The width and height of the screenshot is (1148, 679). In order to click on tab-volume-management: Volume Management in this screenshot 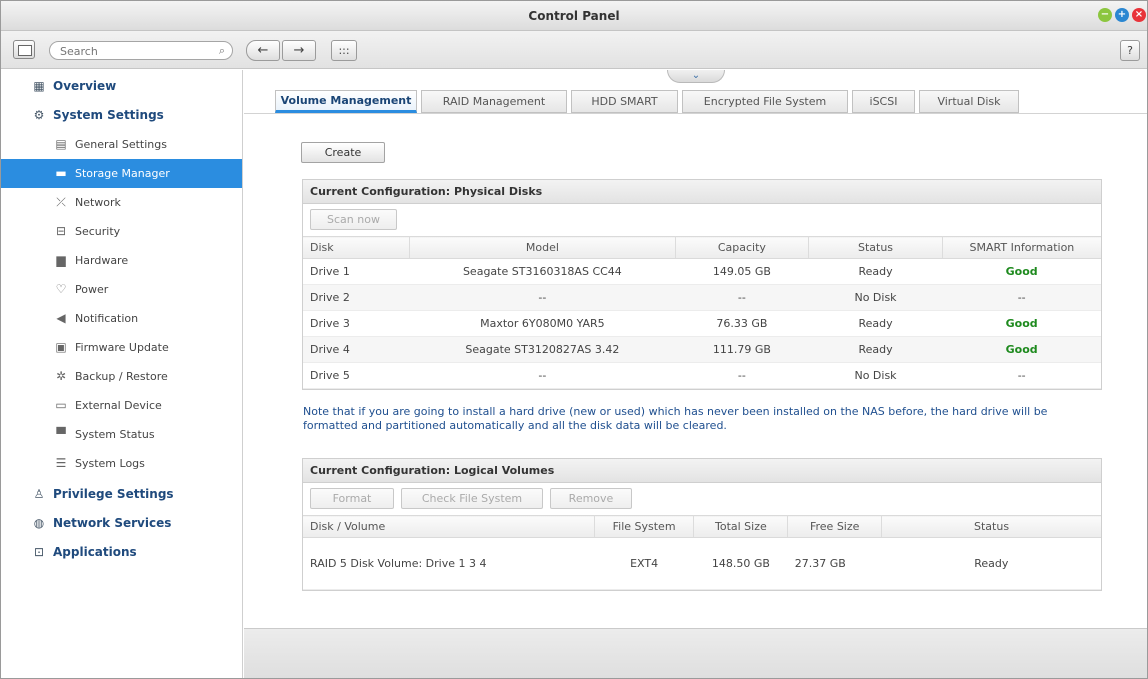, I will do `click(346, 101)`.